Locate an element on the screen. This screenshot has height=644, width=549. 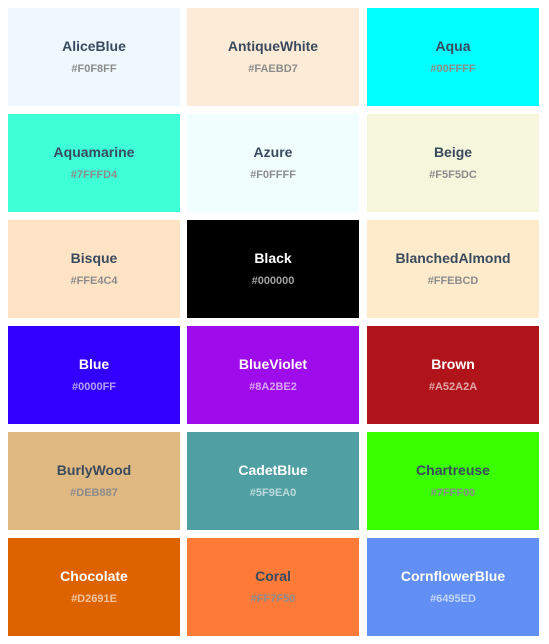
swatch-aqua: Aqua #00FFFF is located at coordinates (453, 57).